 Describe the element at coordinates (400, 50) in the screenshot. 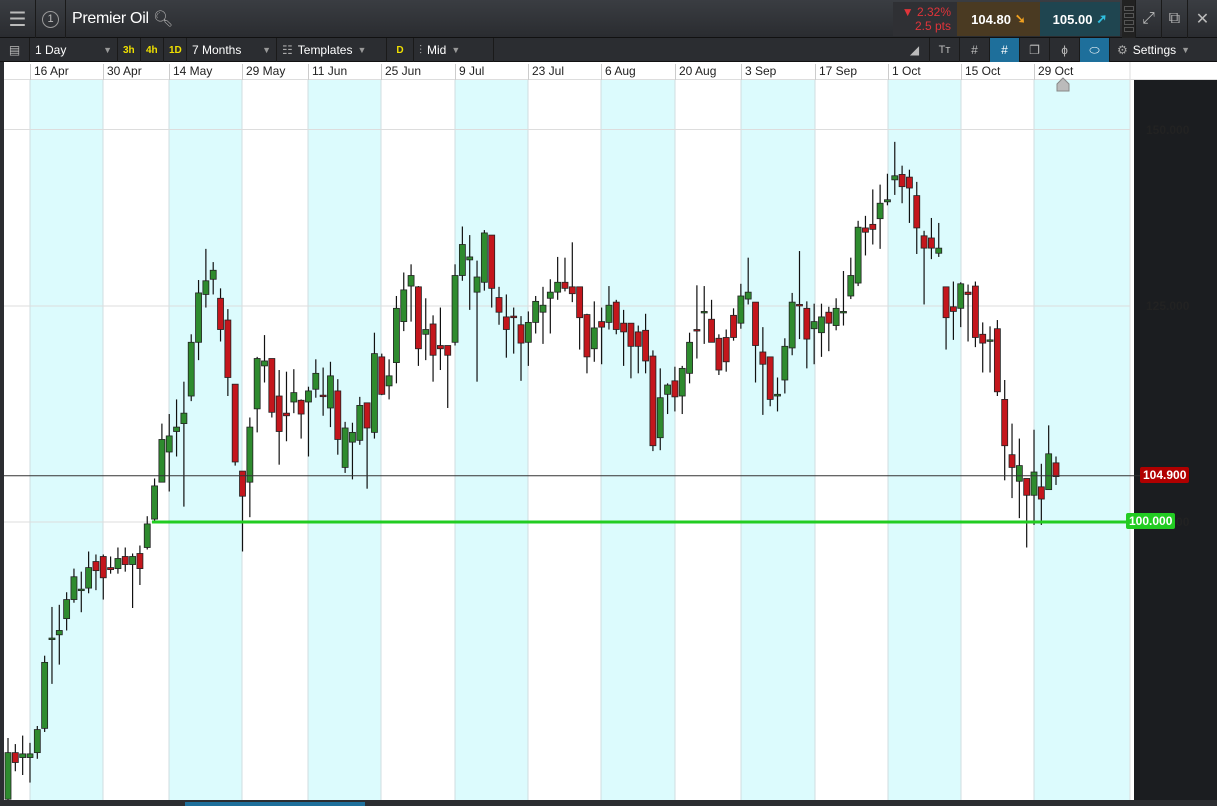

I see `d-button: D` at that location.